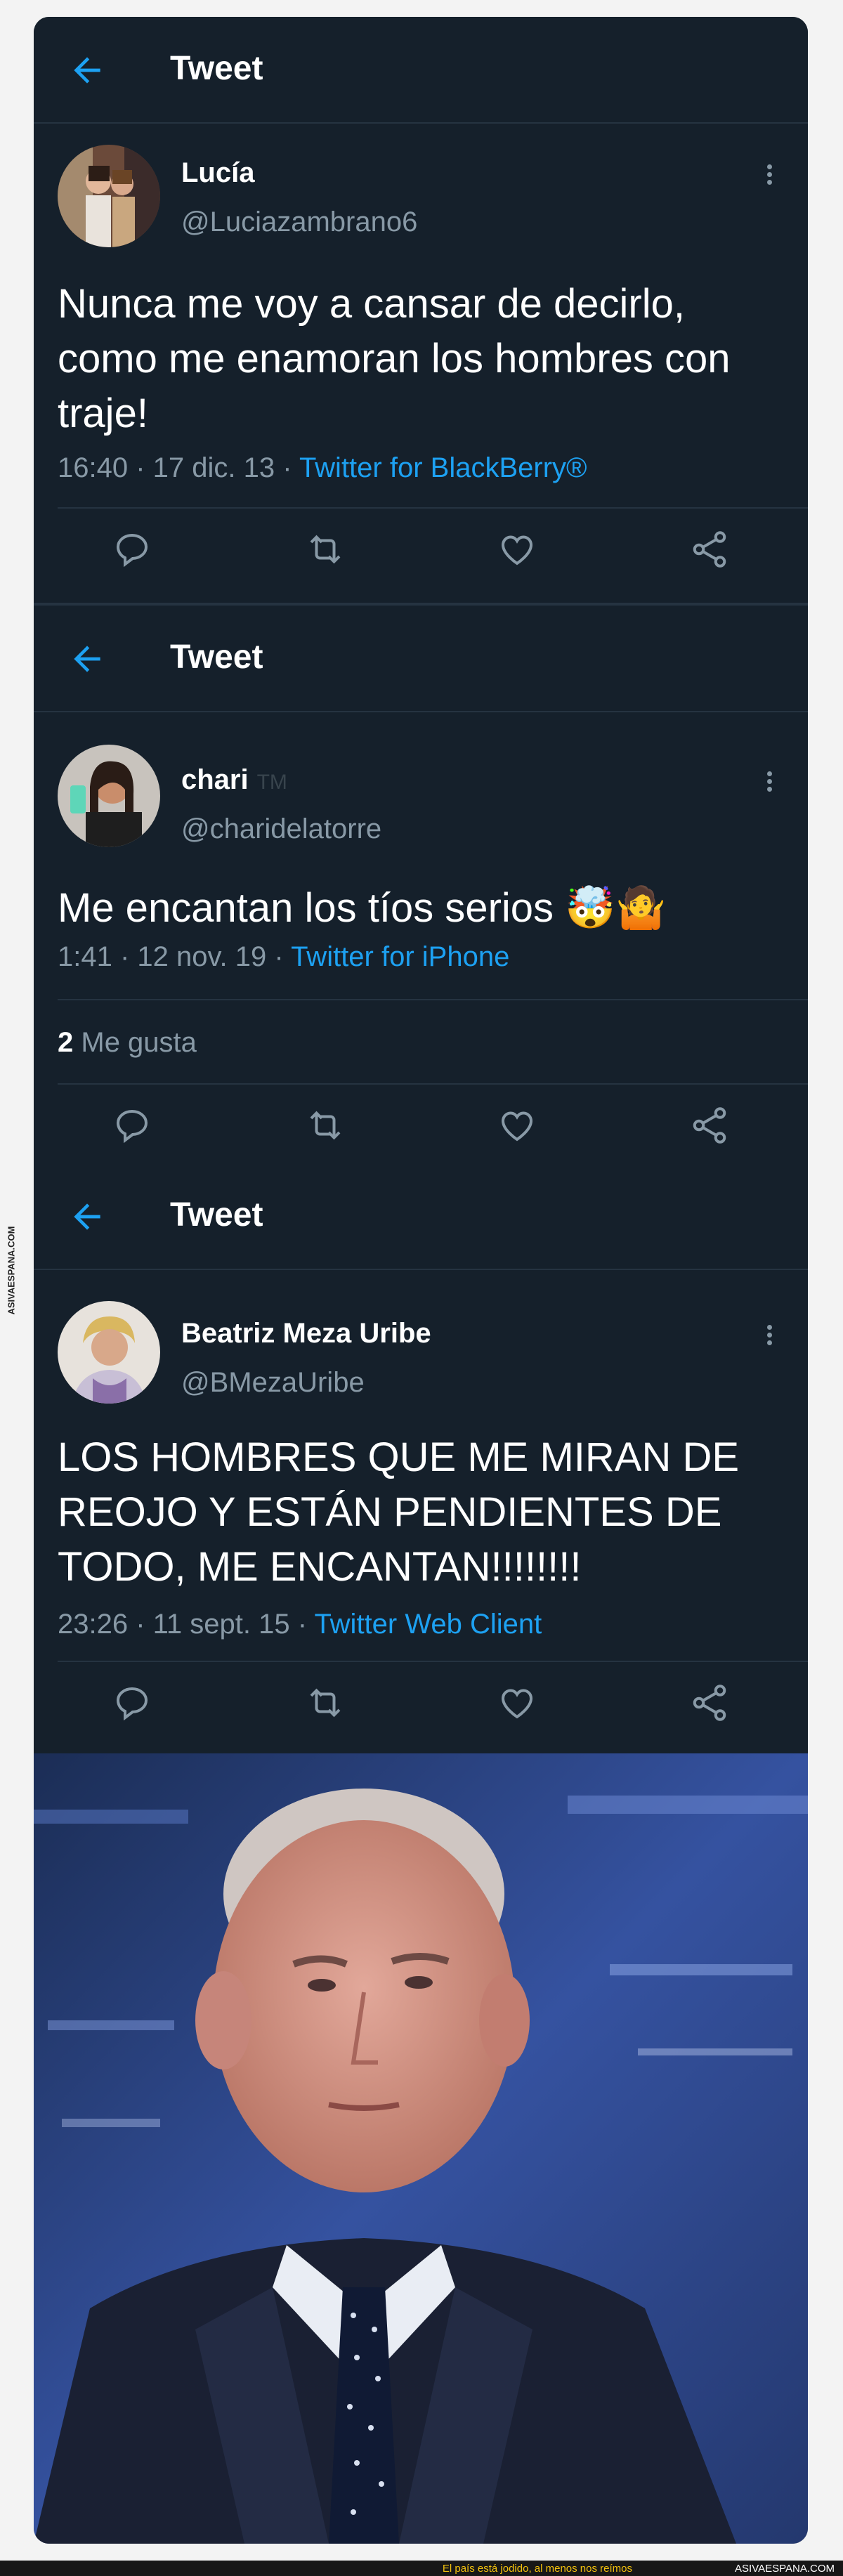 This screenshot has width=843, height=2576. I want to click on tweet-timestamp: 1:41 · 12 nov. 19 ·, so click(175, 957).